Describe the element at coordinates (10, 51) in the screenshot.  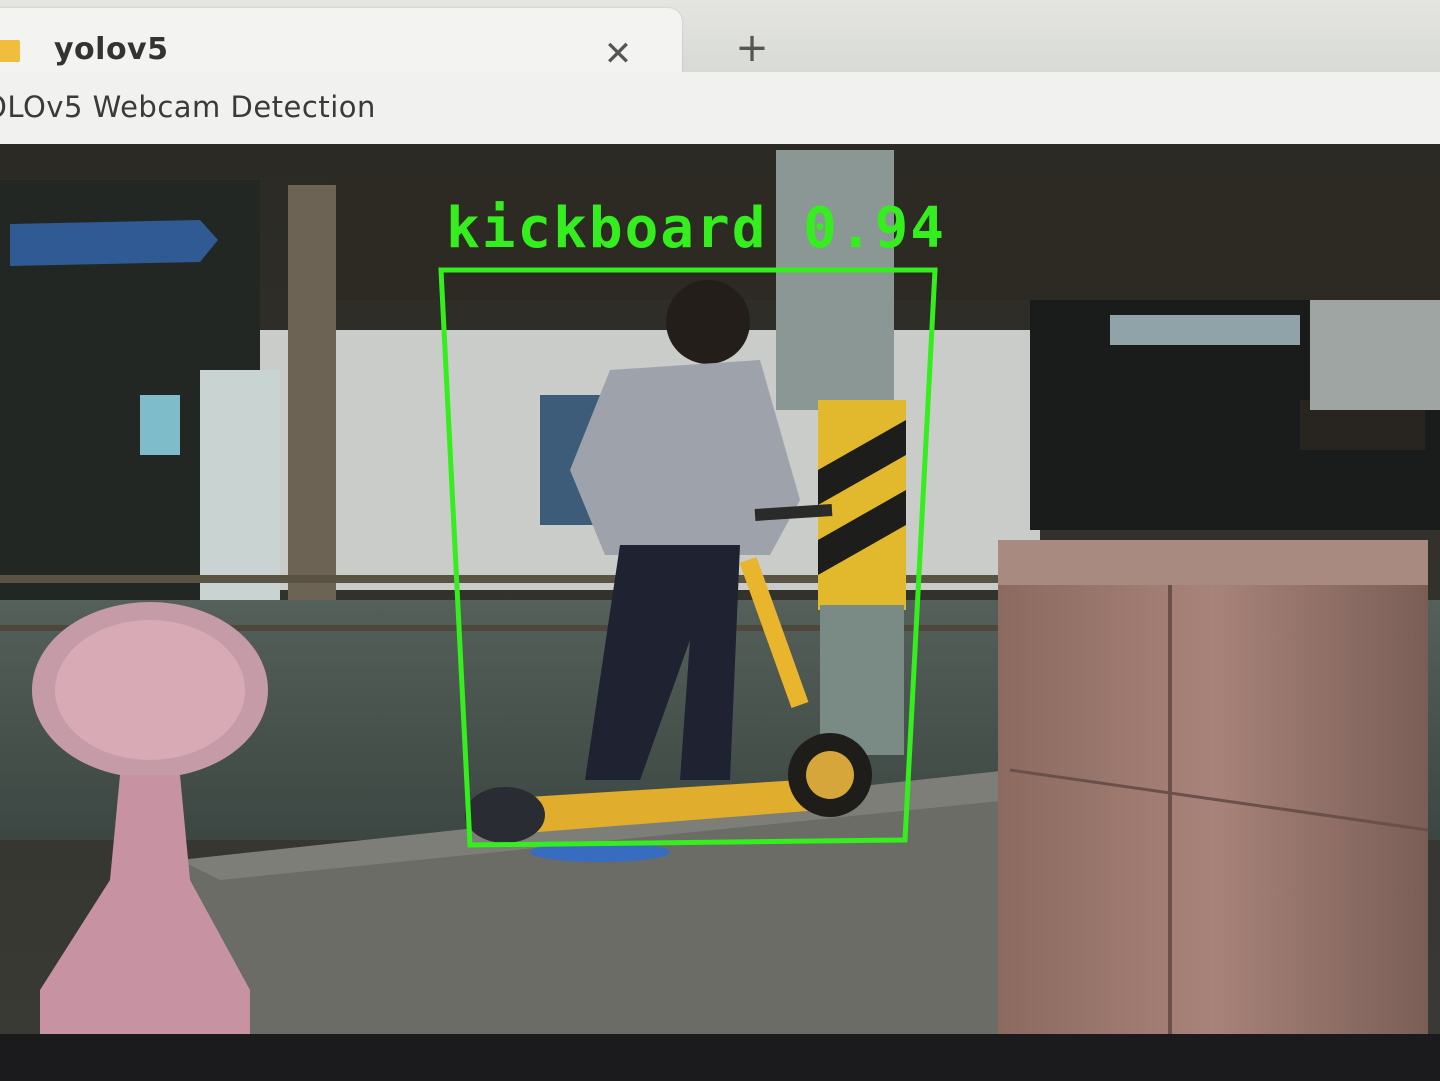
I see `folder-icon` at that location.